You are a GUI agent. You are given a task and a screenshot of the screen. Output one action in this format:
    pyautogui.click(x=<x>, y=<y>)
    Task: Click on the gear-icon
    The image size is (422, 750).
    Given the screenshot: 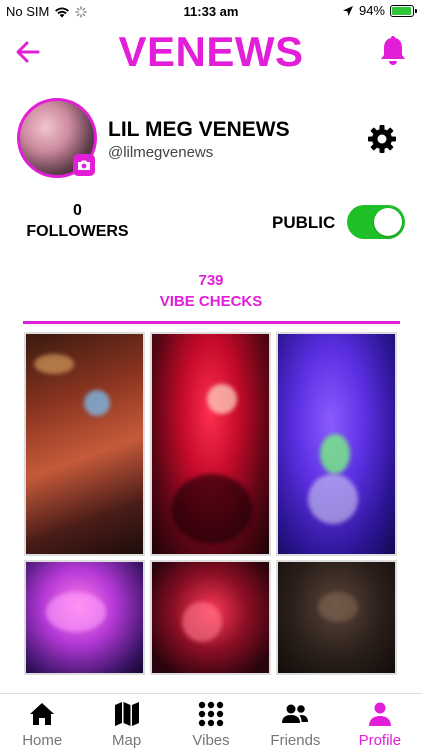 What is the action you would take?
    pyautogui.click(x=382, y=139)
    